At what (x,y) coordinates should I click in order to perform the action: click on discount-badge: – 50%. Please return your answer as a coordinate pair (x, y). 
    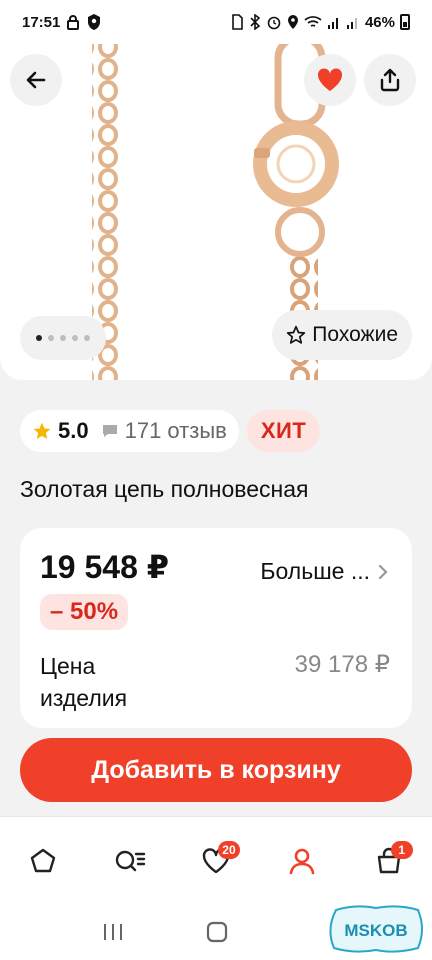
    Looking at the image, I should click on (84, 612).